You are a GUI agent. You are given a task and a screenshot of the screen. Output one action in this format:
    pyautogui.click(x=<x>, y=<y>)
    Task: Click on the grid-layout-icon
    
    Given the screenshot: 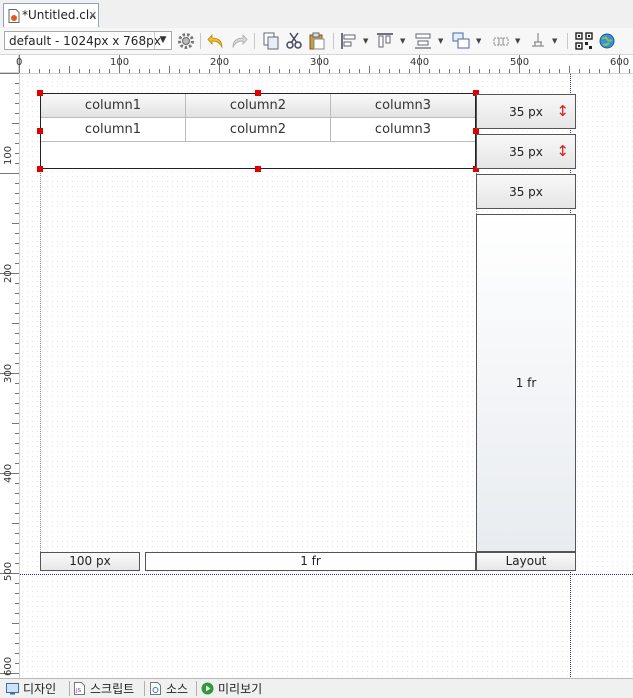 What is the action you would take?
    pyautogui.click(x=501, y=41)
    